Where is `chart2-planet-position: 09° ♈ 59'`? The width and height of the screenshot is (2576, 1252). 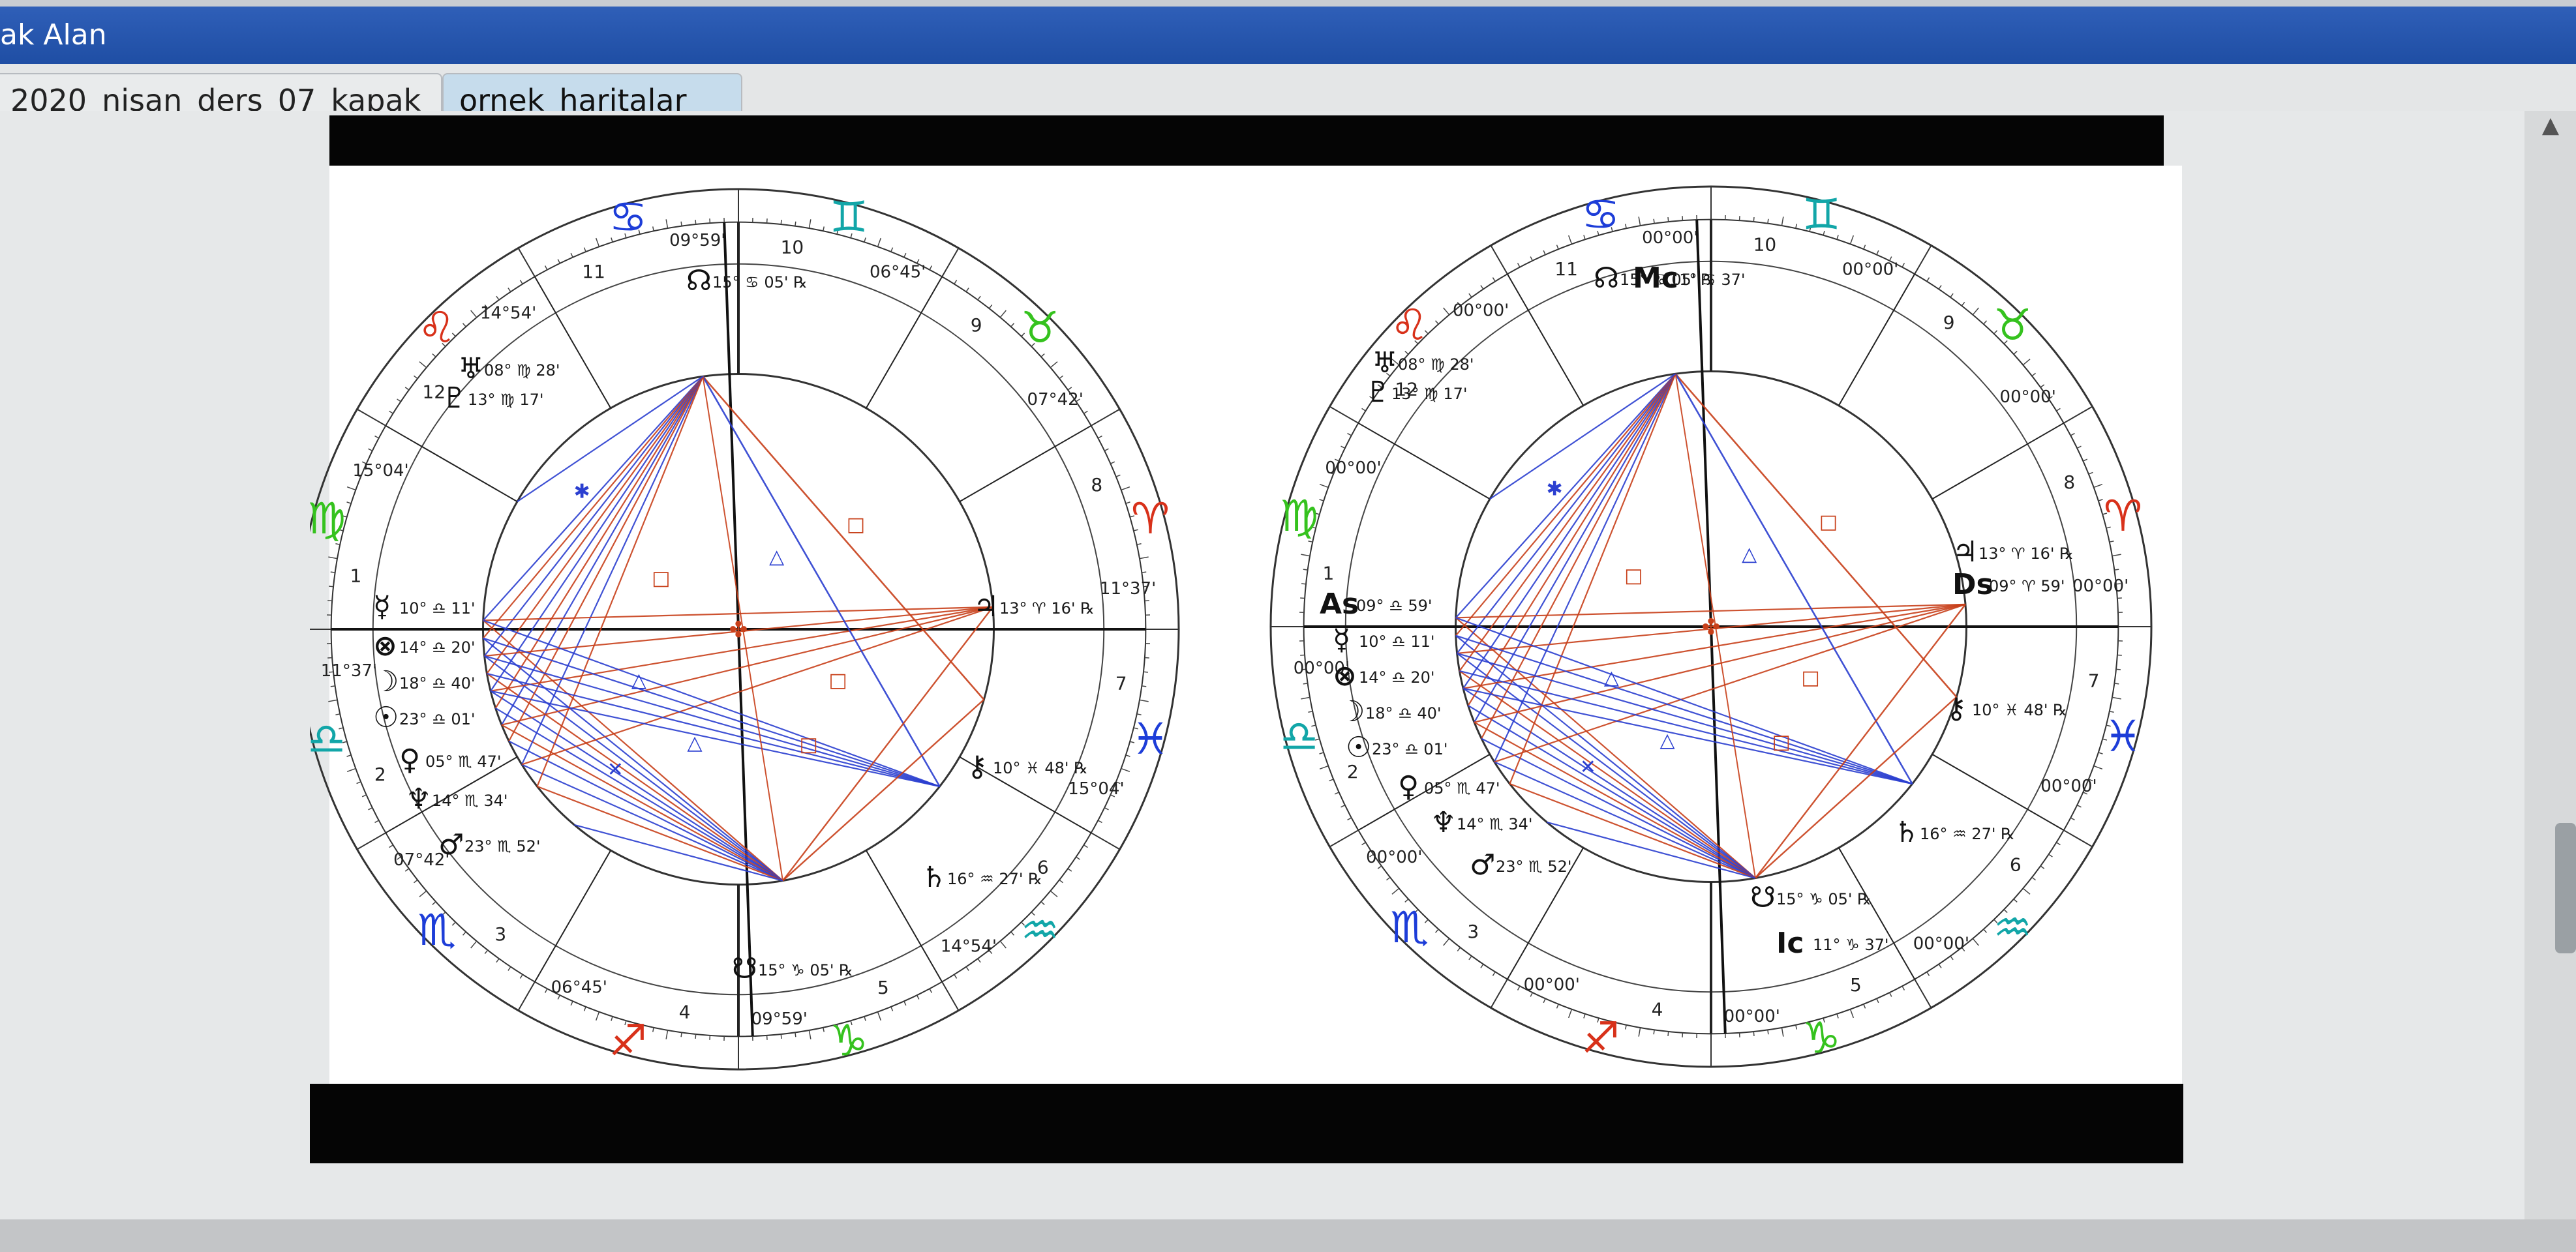 chart2-planet-position: 09° ♈ 59' is located at coordinates (2027, 586).